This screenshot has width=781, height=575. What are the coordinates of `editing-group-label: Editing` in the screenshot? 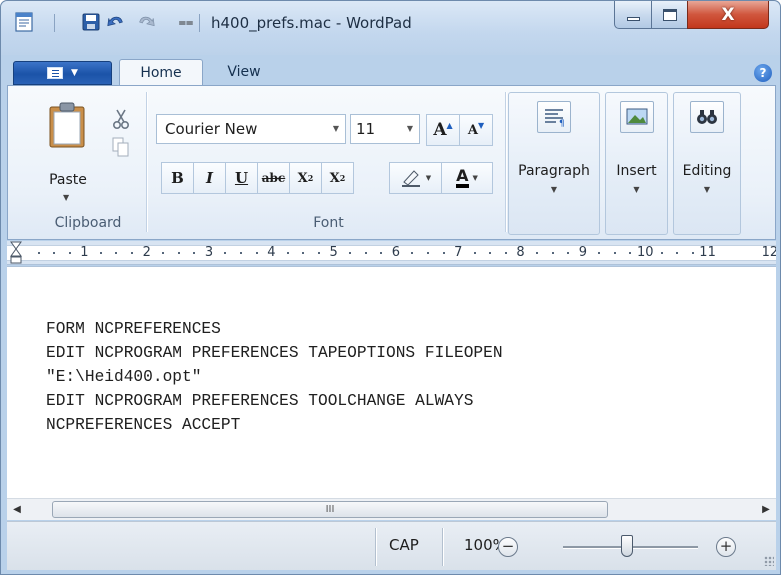 It's located at (707, 171).